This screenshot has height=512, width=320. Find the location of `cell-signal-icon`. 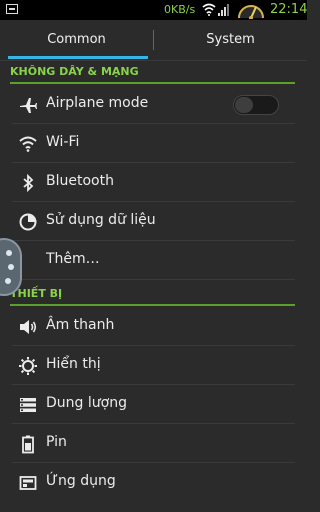

cell-signal-icon is located at coordinates (223, 10).